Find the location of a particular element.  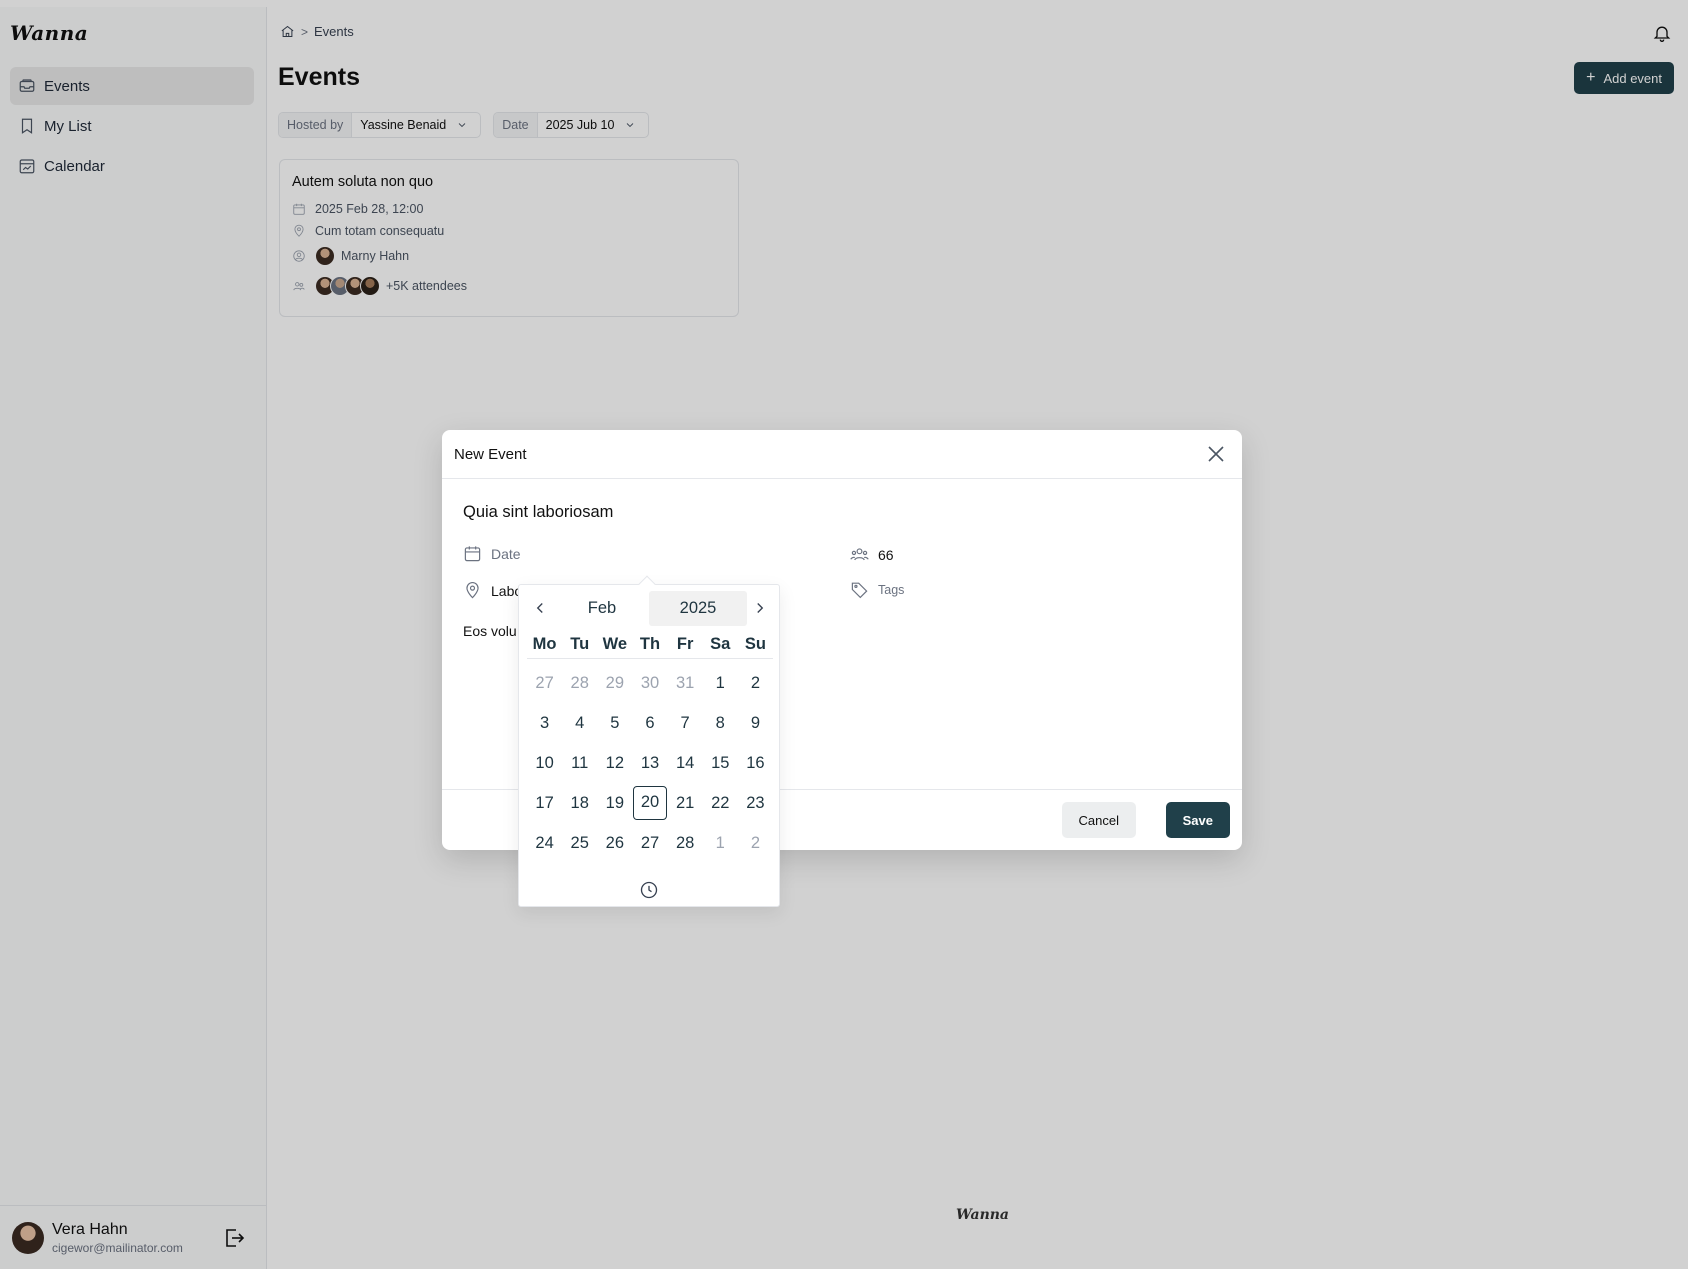

calendar-day: 5 is located at coordinates (614, 723).